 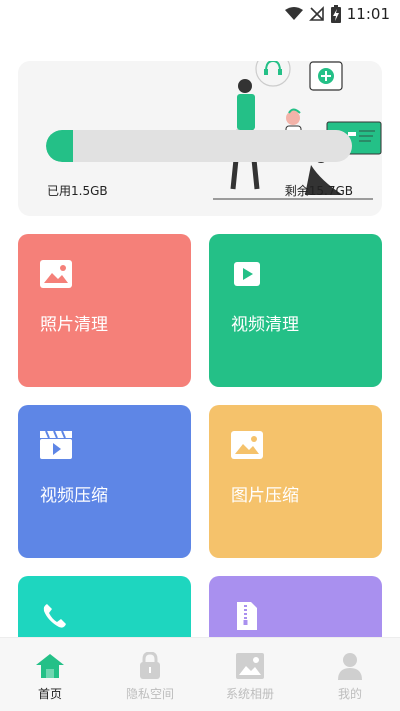 What do you see at coordinates (104, 481) in the screenshot?
I see `video-compress-tile: 视频压缩` at bounding box center [104, 481].